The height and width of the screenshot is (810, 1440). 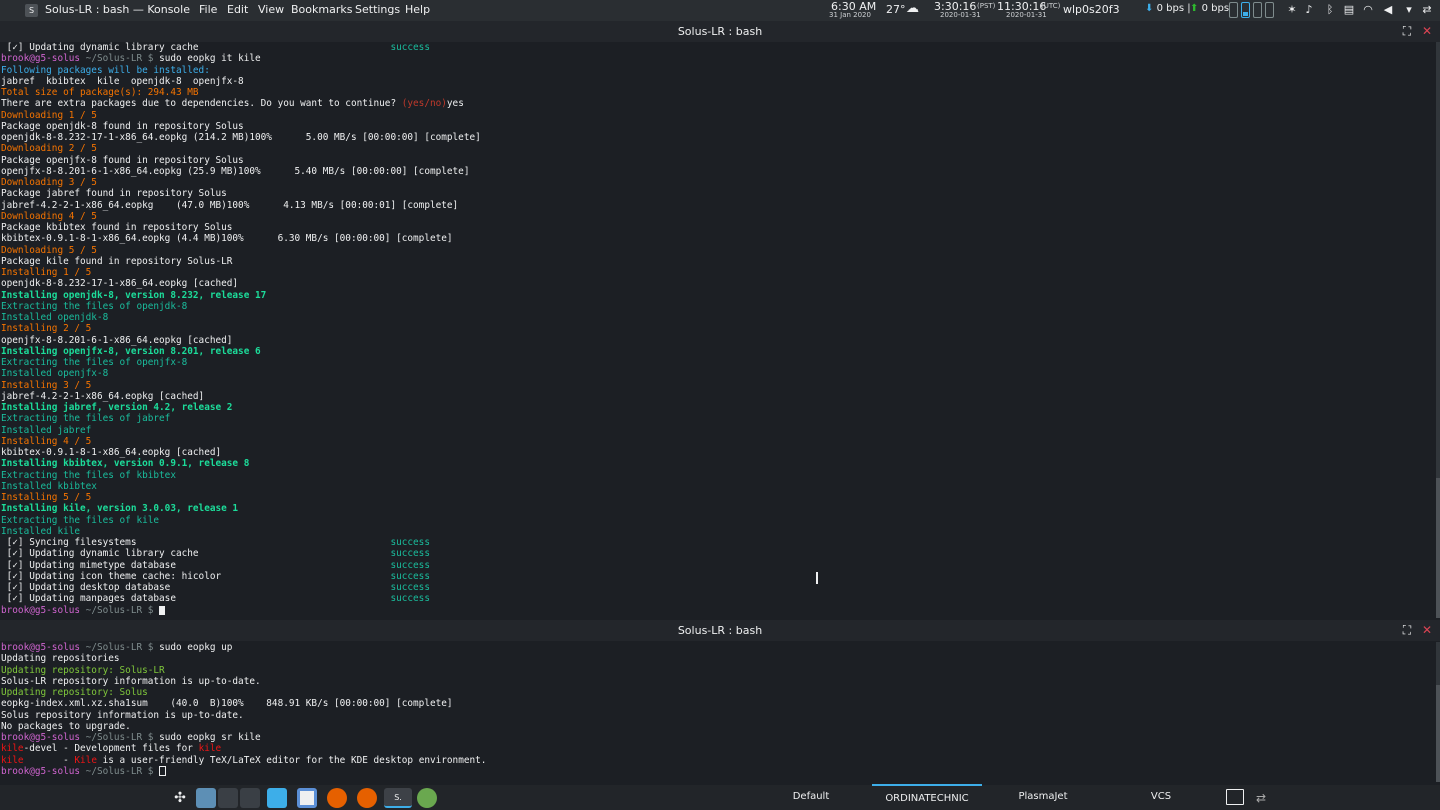 What do you see at coordinates (850, 15) in the screenshot?
I see `digital-clock-date: 31 Jan 2020` at bounding box center [850, 15].